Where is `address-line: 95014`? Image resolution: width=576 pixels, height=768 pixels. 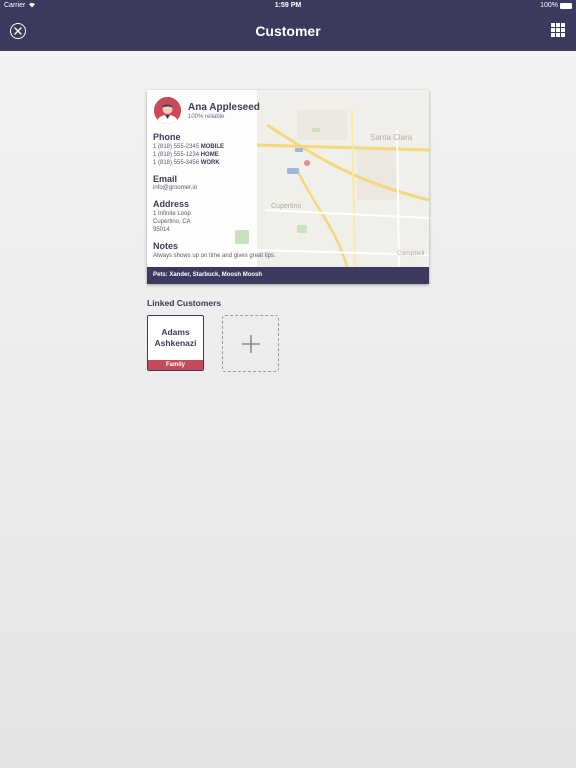
address-line: 95014 is located at coordinates (161, 230).